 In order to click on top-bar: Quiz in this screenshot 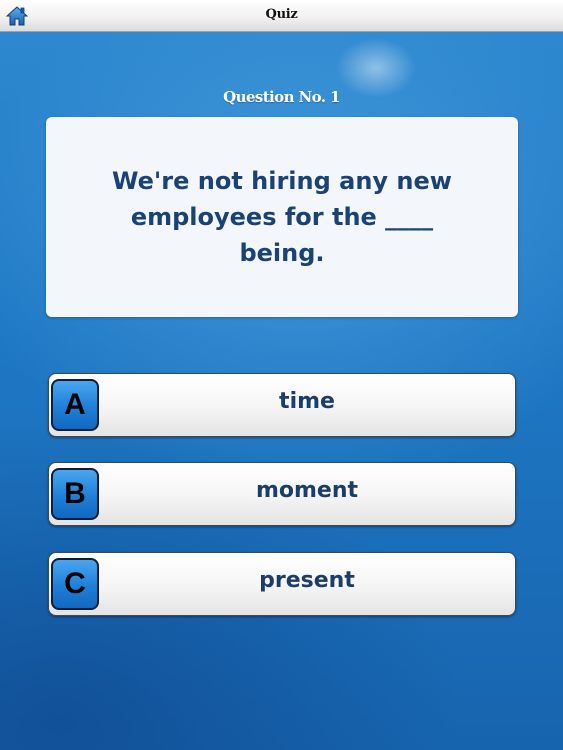, I will do `click(281, 16)`.